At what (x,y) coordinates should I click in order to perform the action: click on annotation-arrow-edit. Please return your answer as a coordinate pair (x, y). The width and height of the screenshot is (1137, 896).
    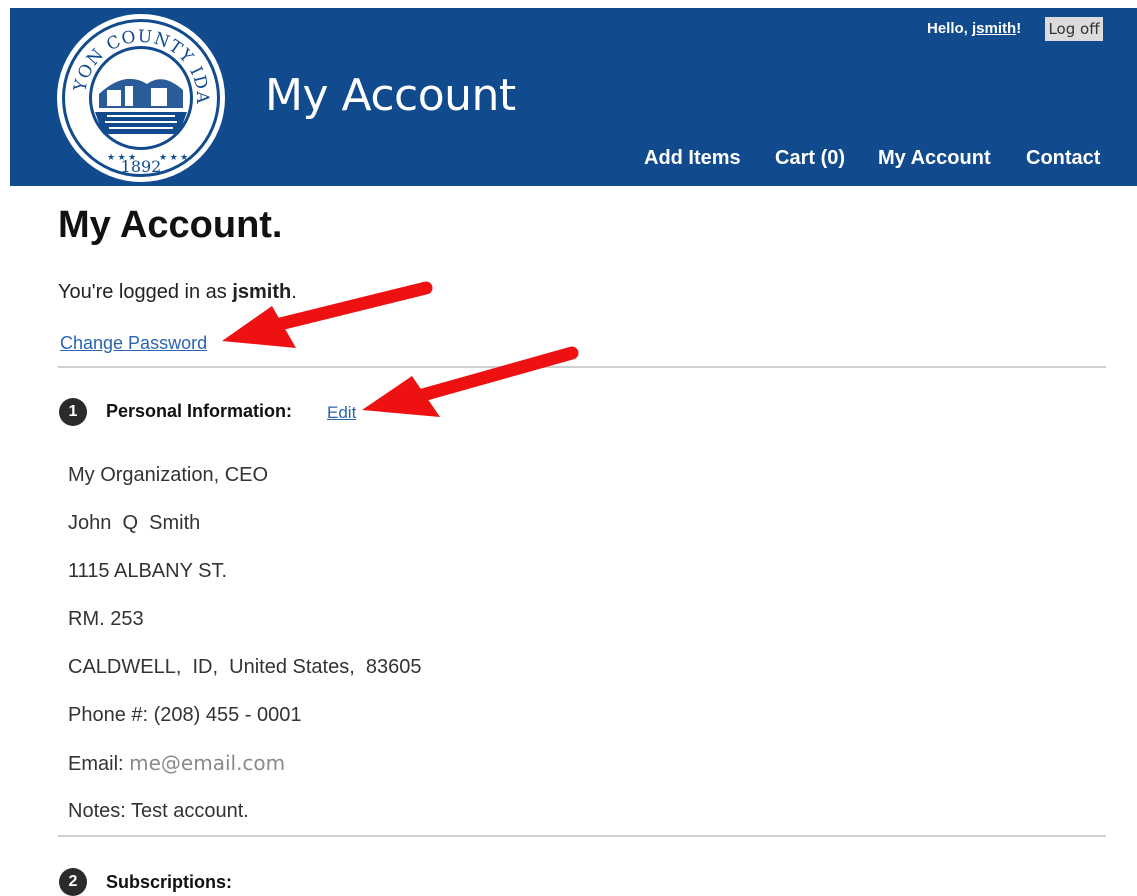
    Looking at the image, I should click on (470, 381).